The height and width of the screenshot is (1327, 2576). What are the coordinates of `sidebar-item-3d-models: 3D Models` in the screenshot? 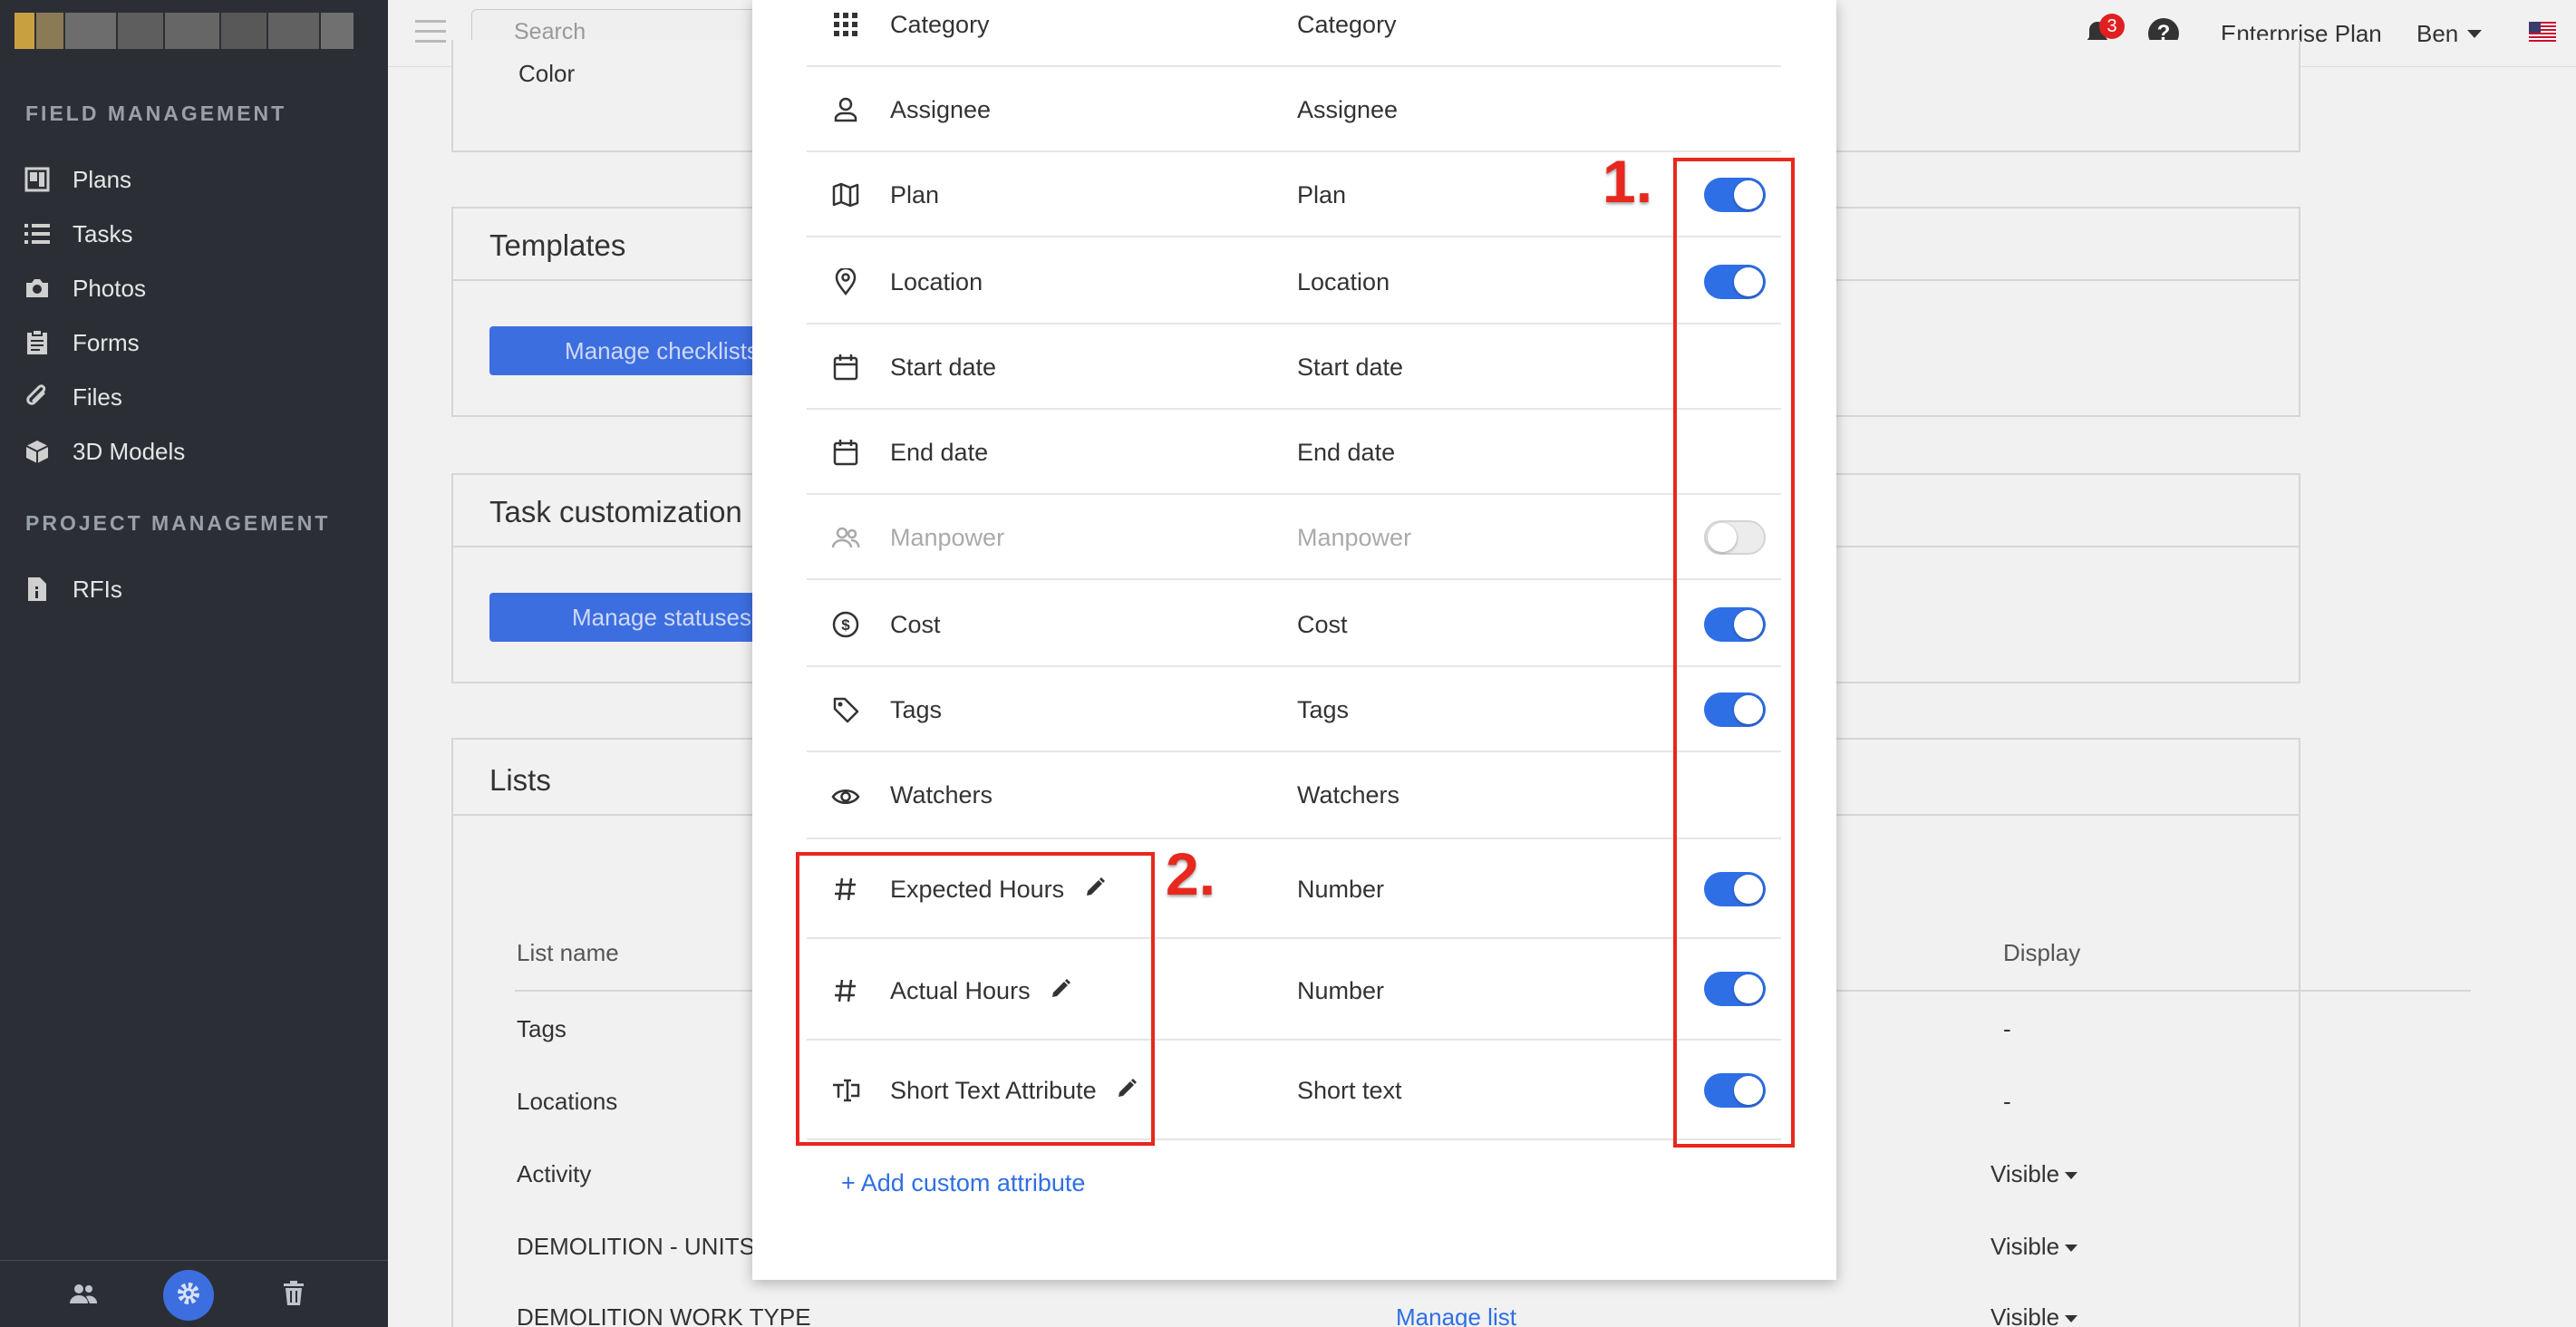 It's located at (104, 451).